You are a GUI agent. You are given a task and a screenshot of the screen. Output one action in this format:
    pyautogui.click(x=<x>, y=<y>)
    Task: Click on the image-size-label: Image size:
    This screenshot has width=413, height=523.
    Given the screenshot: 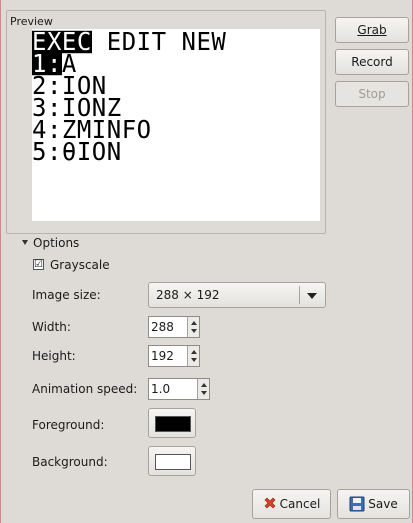 What is the action you would take?
    pyautogui.click(x=66, y=295)
    